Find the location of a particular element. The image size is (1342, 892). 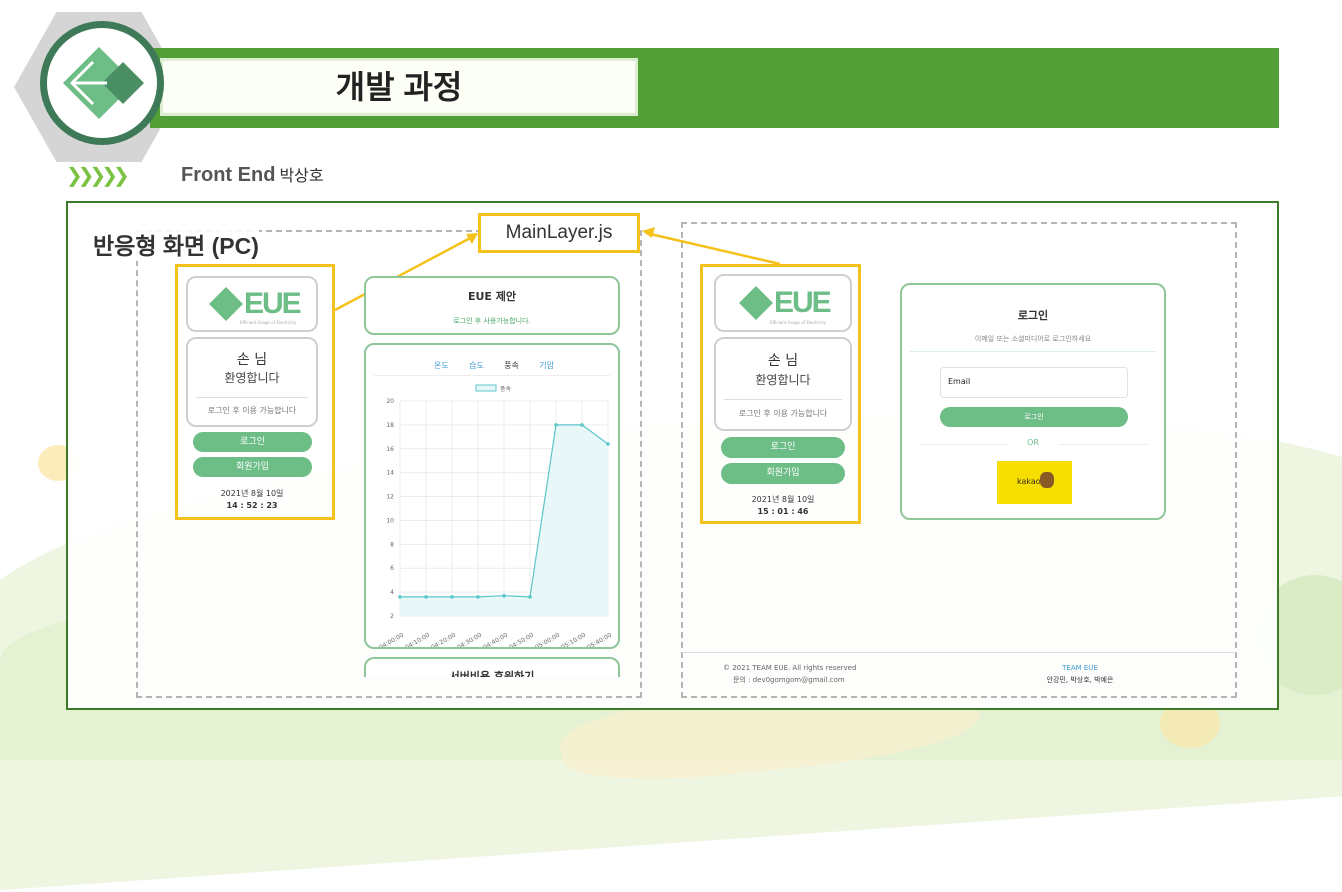

x-tick-label: 04:40:00 is located at coordinates (495, 639).